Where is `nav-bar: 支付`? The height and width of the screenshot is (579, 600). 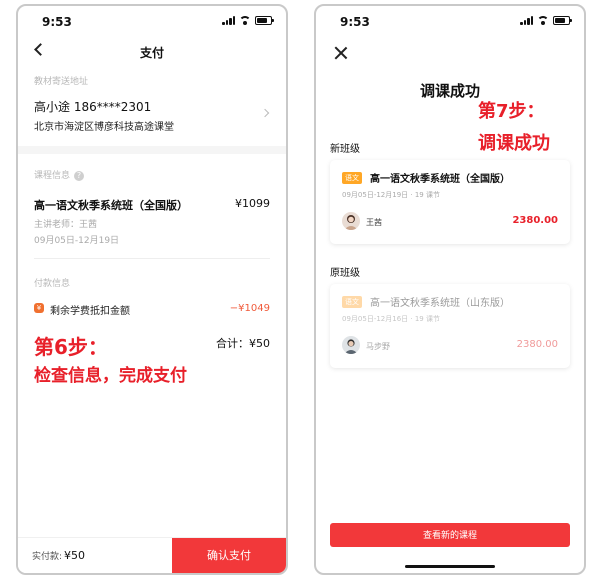 nav-bar: 支付 is located at coordinates (152, 52).